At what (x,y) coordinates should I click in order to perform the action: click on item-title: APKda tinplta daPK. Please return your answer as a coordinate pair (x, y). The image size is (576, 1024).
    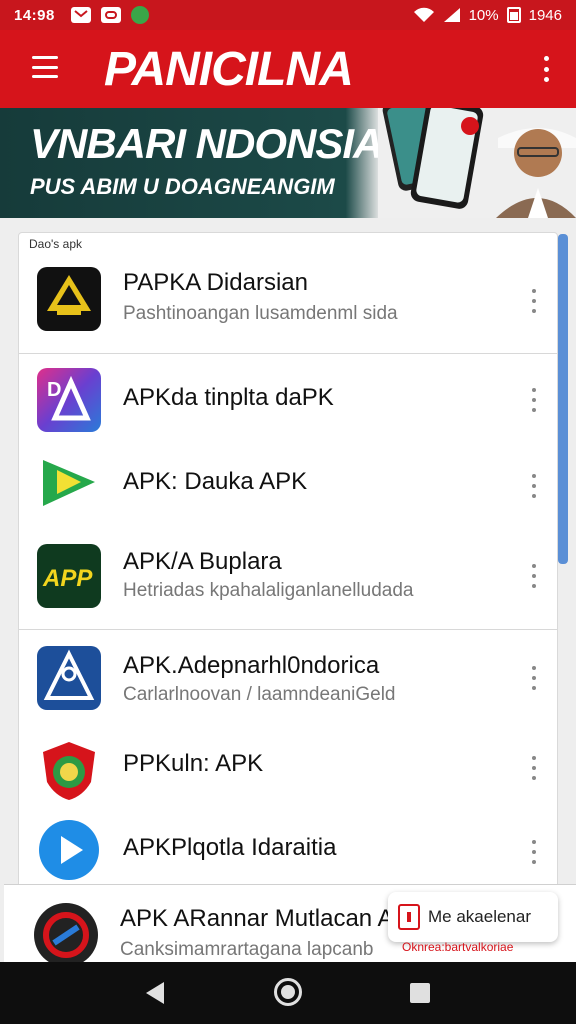
    Looking at the image, I should click on (228, 397).